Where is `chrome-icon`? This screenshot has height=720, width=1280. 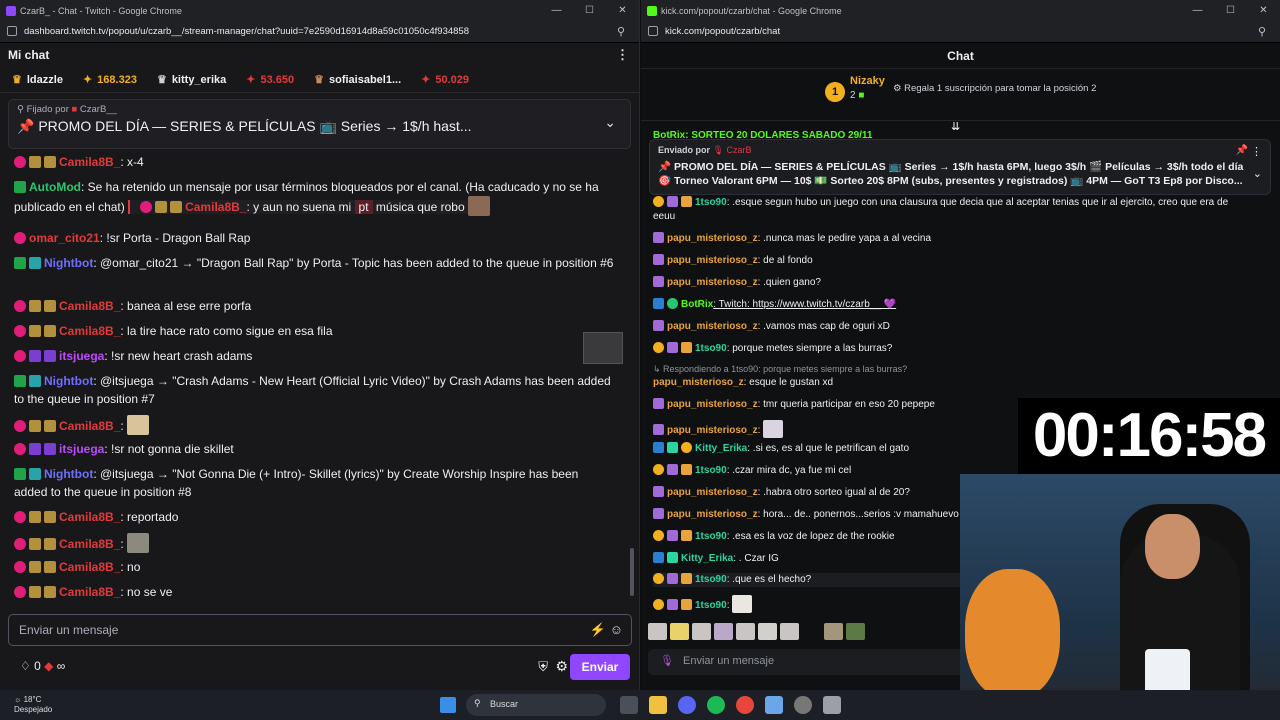
chrome-icon is located at coordinates (745, 705).